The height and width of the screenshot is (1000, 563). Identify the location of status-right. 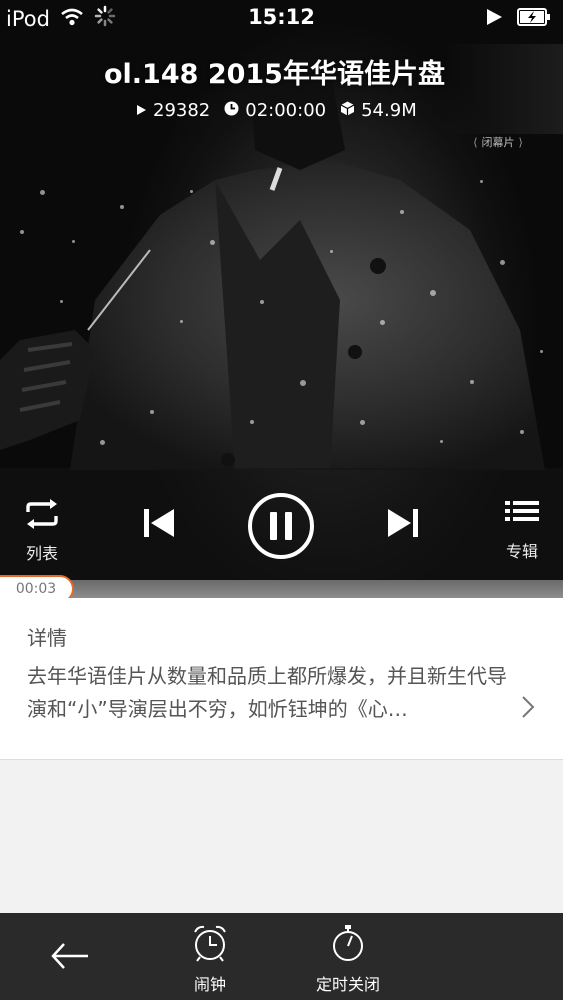
(518, 19).